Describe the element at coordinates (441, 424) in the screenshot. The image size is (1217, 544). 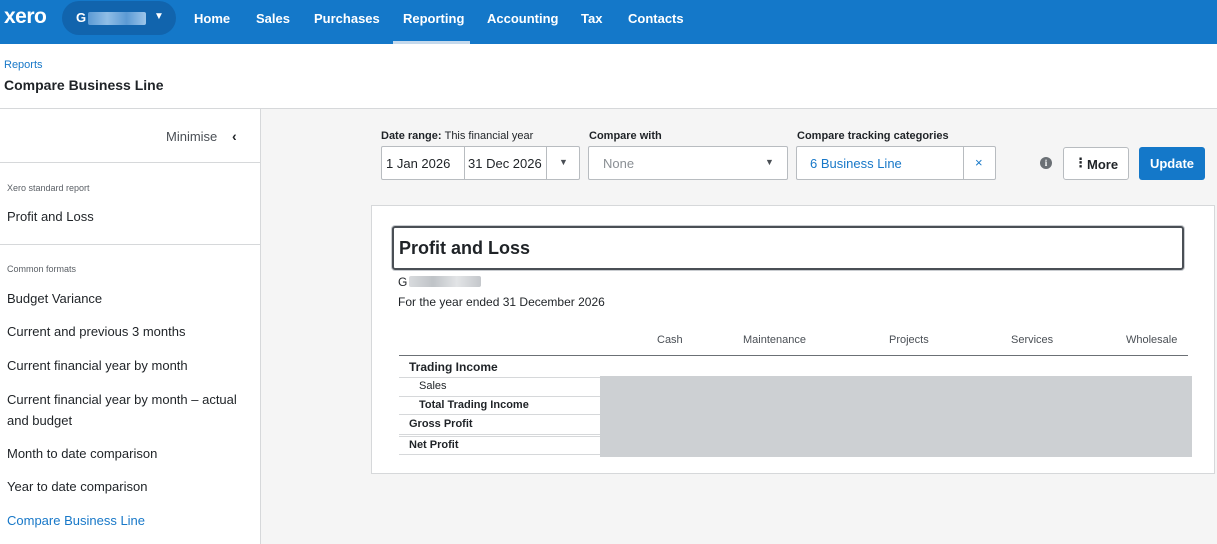
I see `row-gross-profit: Gross Profit` at that location.